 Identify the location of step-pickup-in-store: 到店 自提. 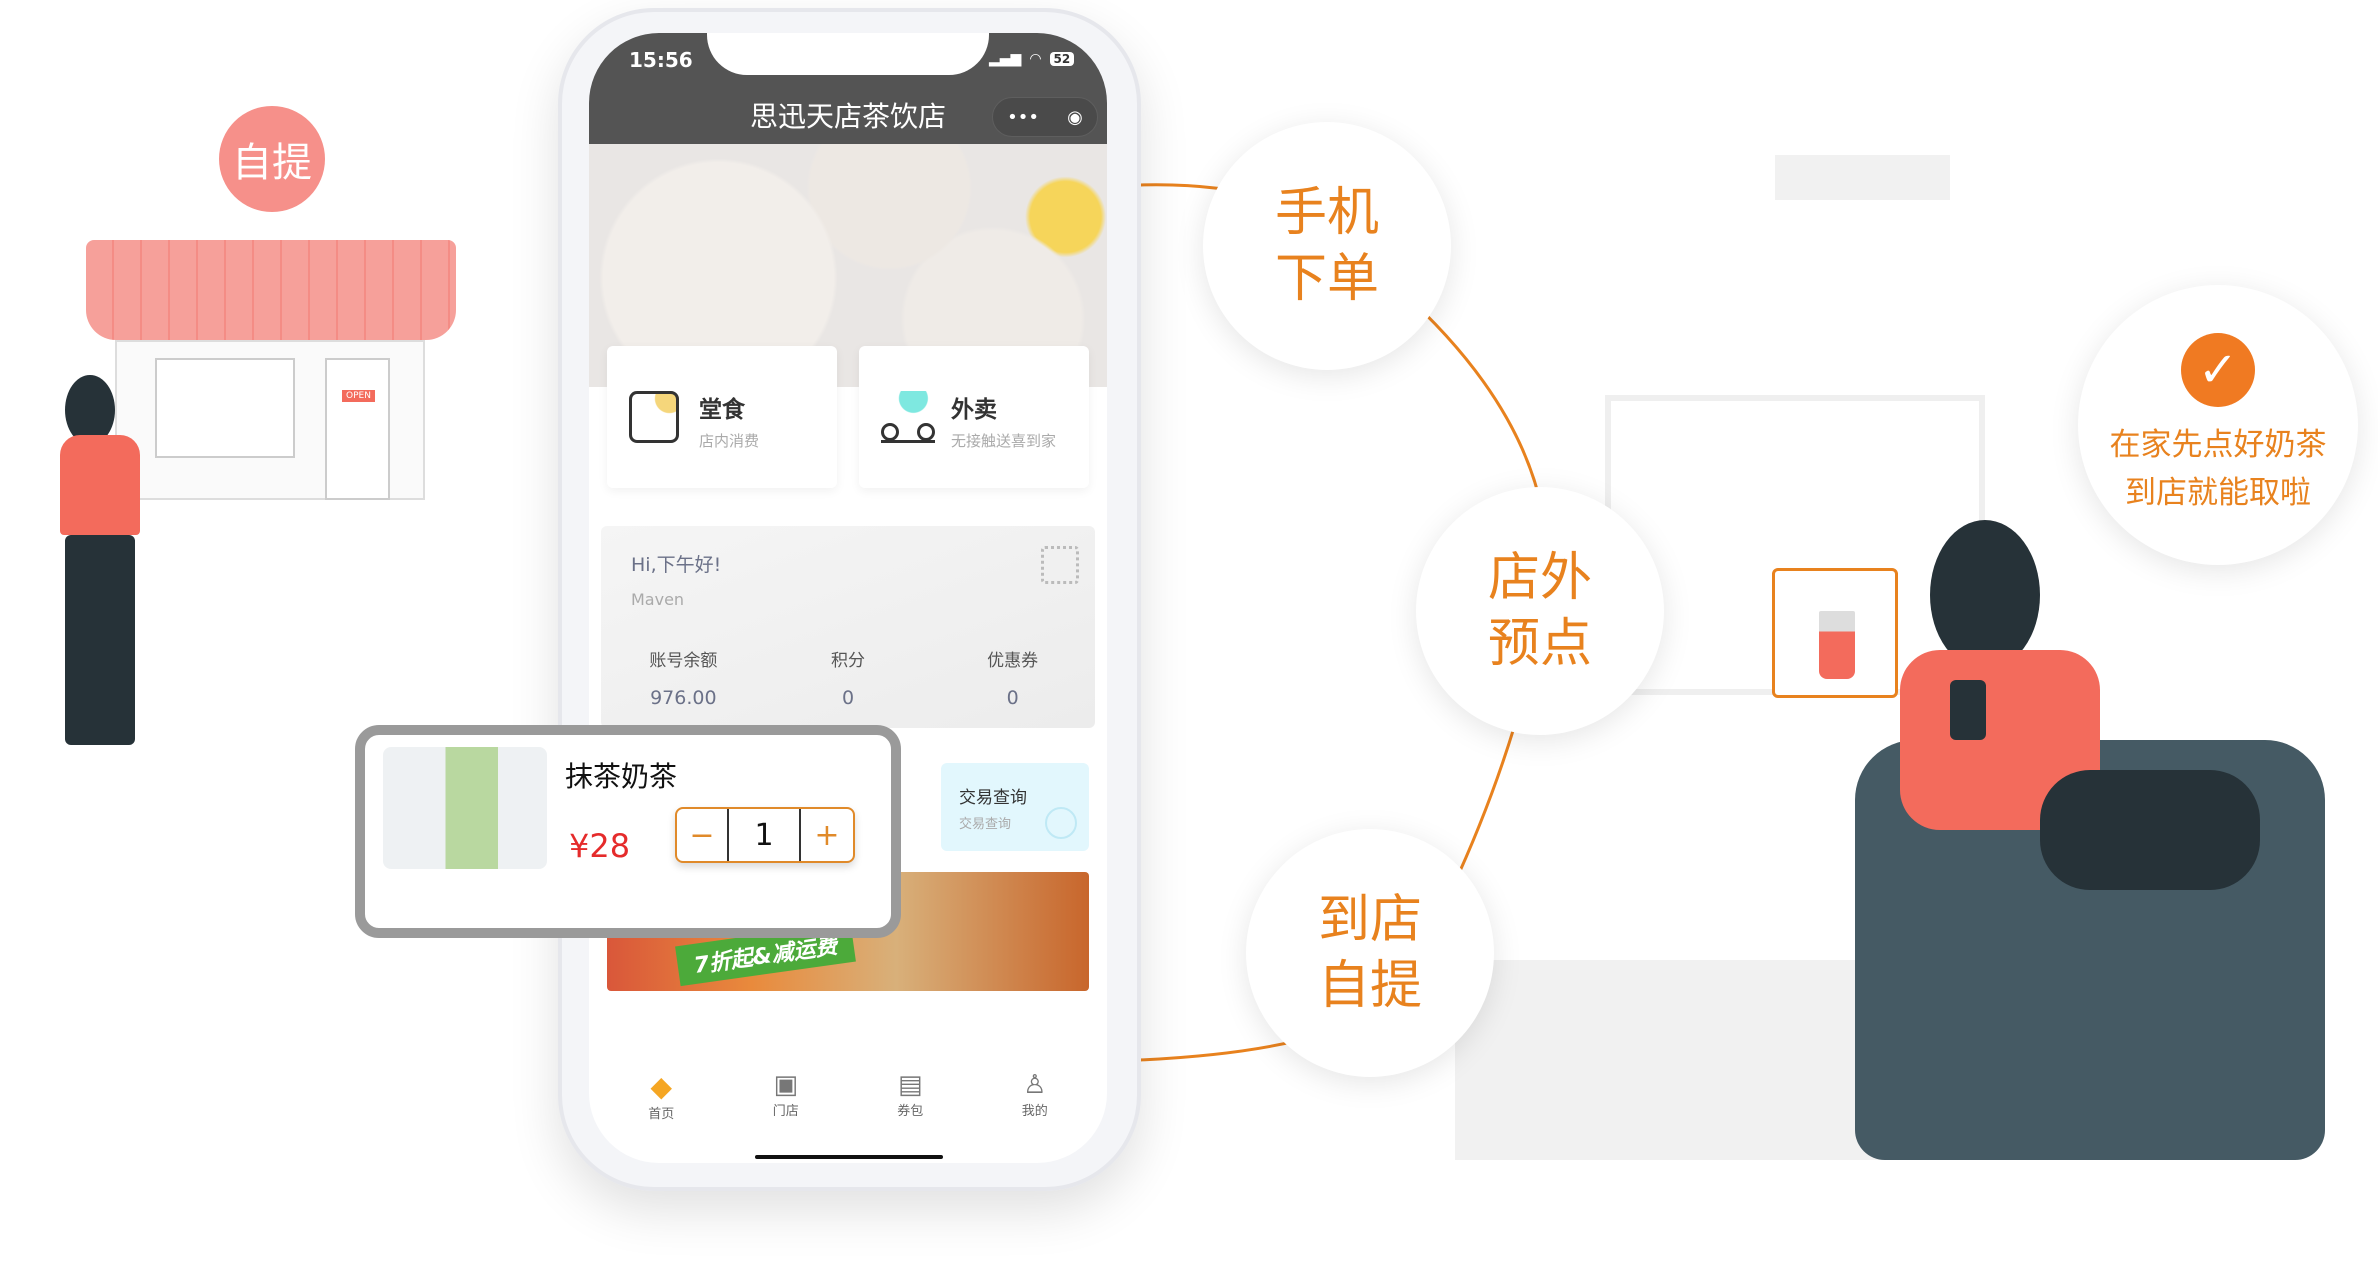
(1370, 953).